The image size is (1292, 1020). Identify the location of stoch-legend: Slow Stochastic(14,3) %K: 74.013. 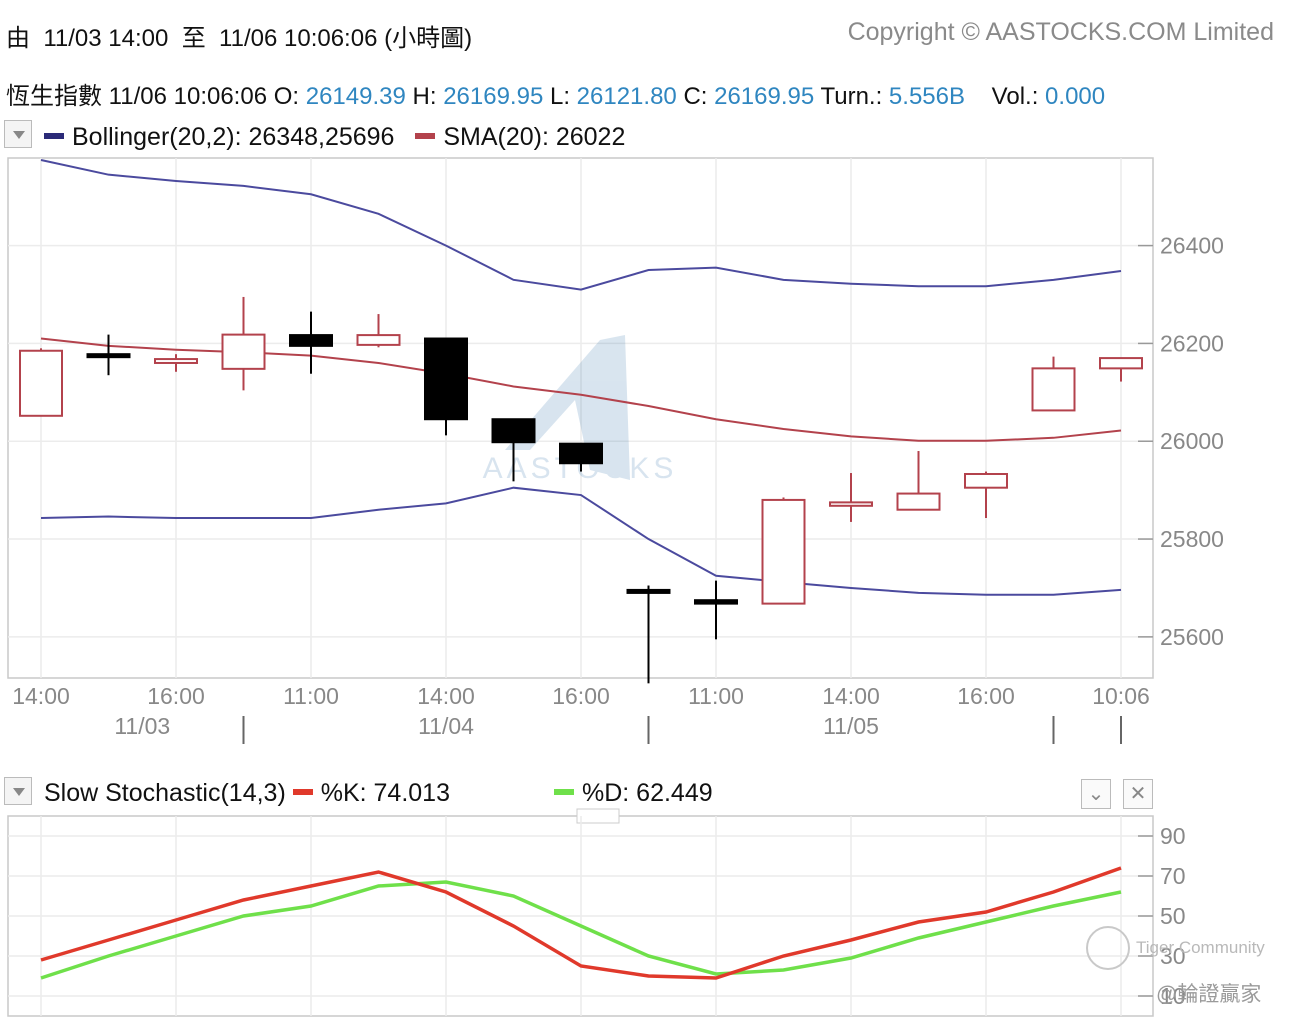
(247, 793).